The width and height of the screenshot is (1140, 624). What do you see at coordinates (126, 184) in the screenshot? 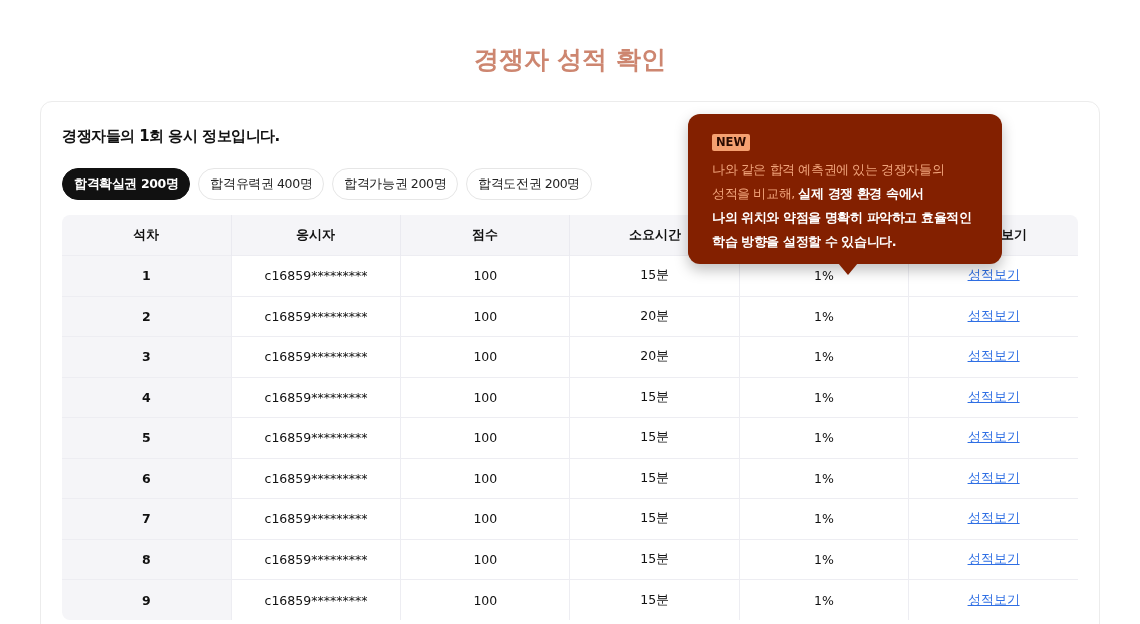
I see `filter-tab: 합격확실권 200명` at bounding box center [126, 184].